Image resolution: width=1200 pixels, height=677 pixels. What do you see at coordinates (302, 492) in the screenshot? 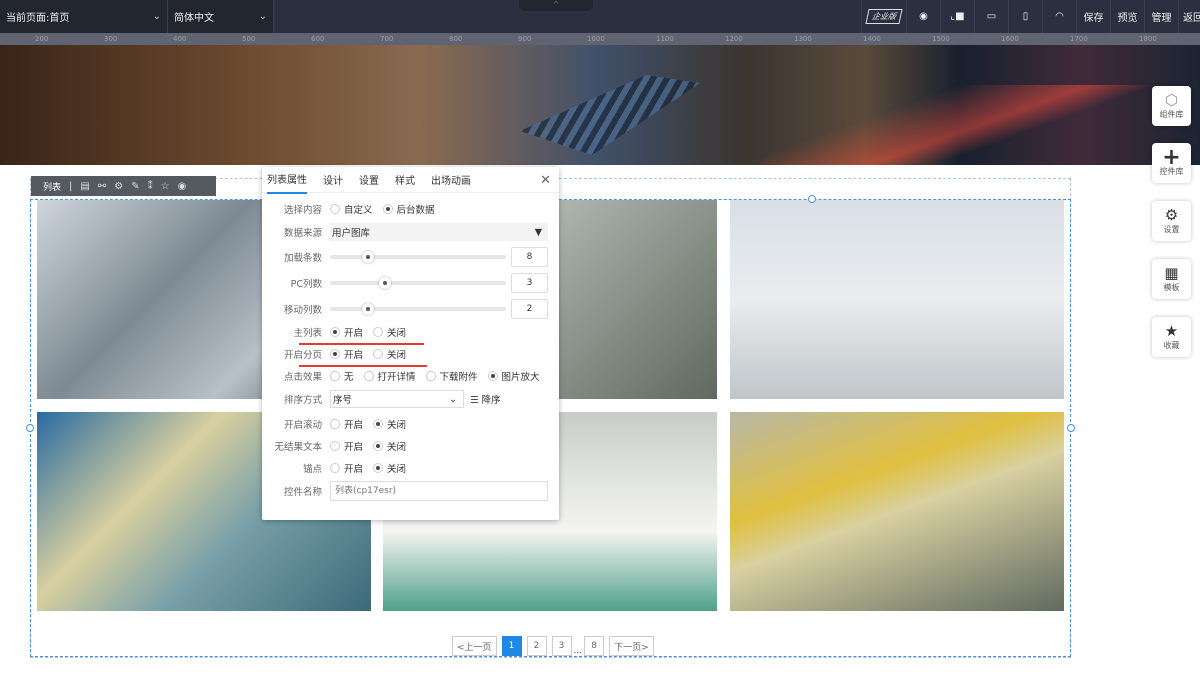
I see `control-name-label: 控件名称` at bounding box center [302, 492].